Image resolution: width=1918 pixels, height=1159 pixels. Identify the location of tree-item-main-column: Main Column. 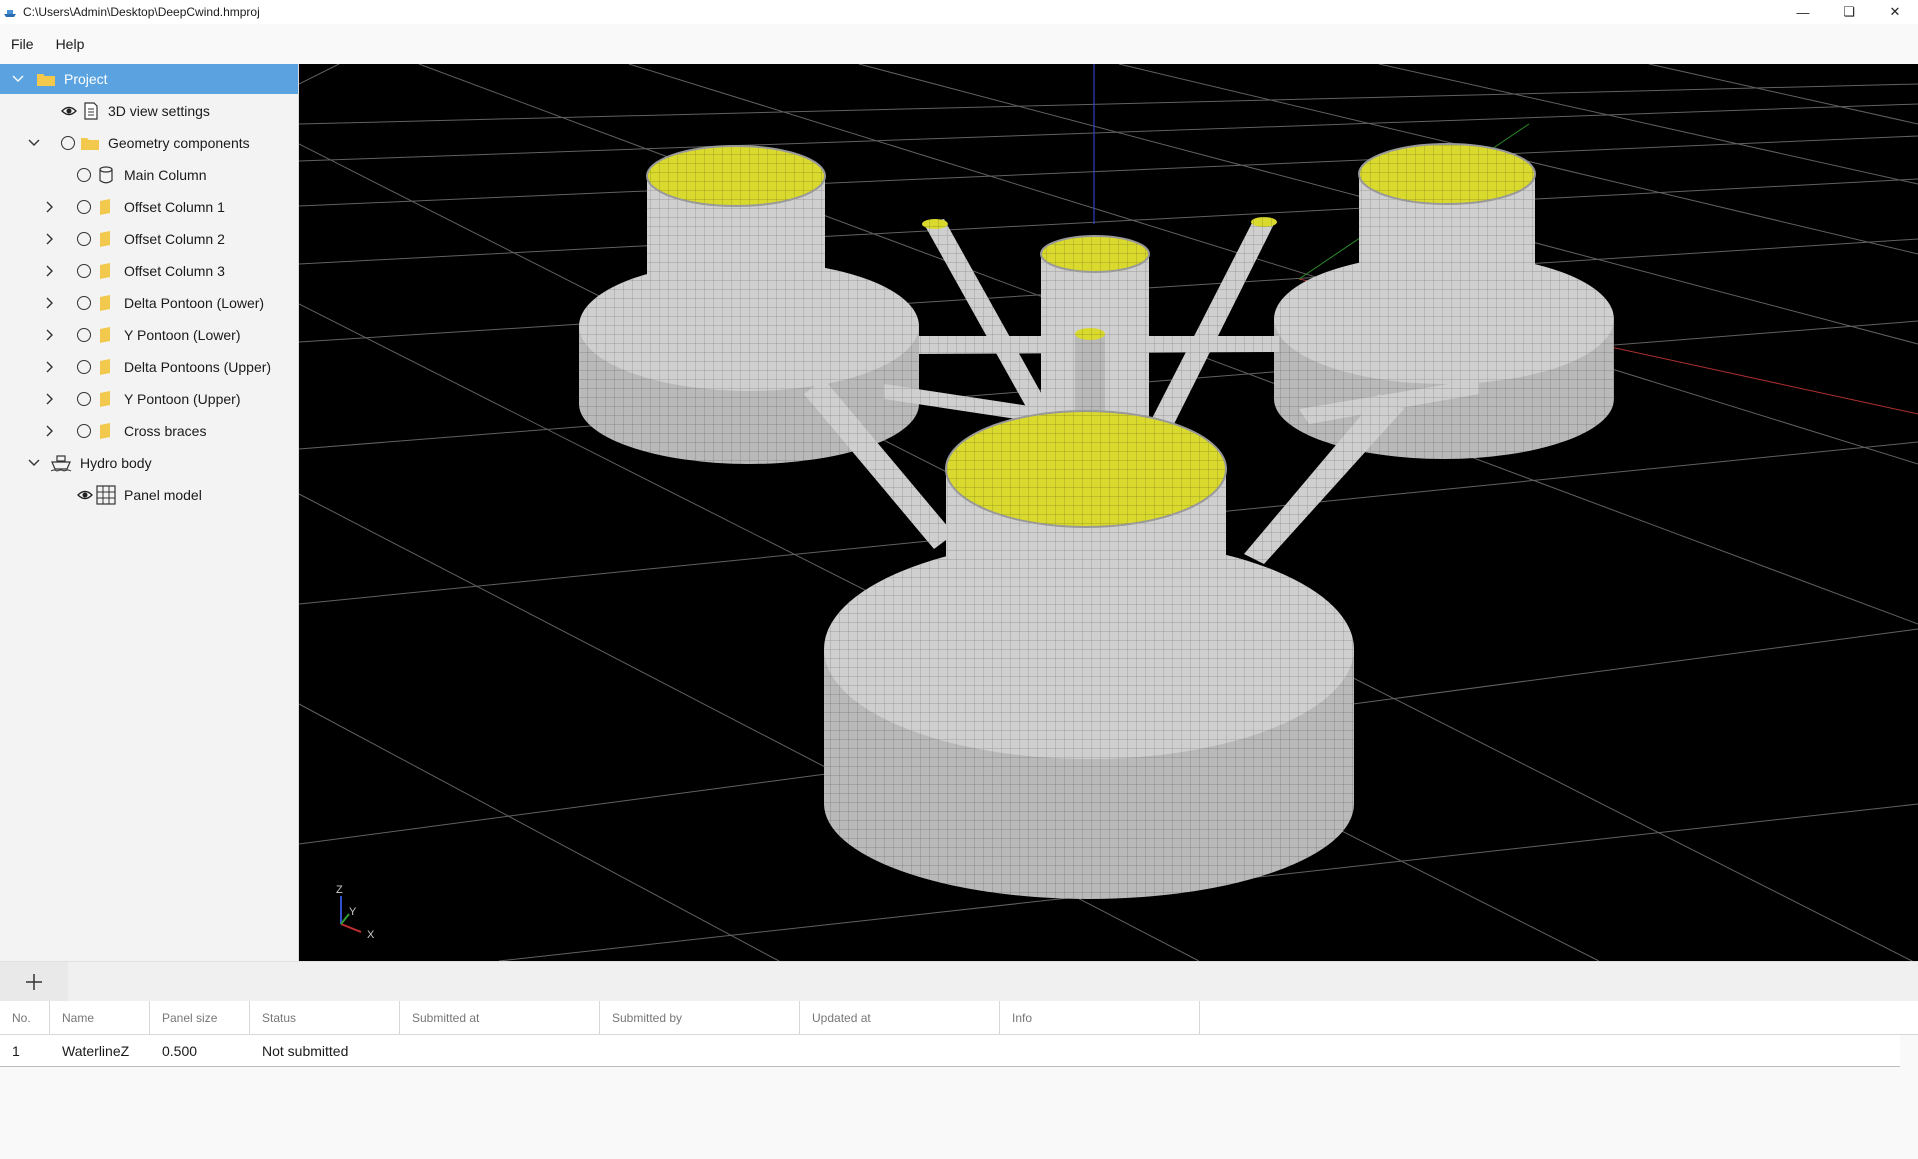
(149, 175).